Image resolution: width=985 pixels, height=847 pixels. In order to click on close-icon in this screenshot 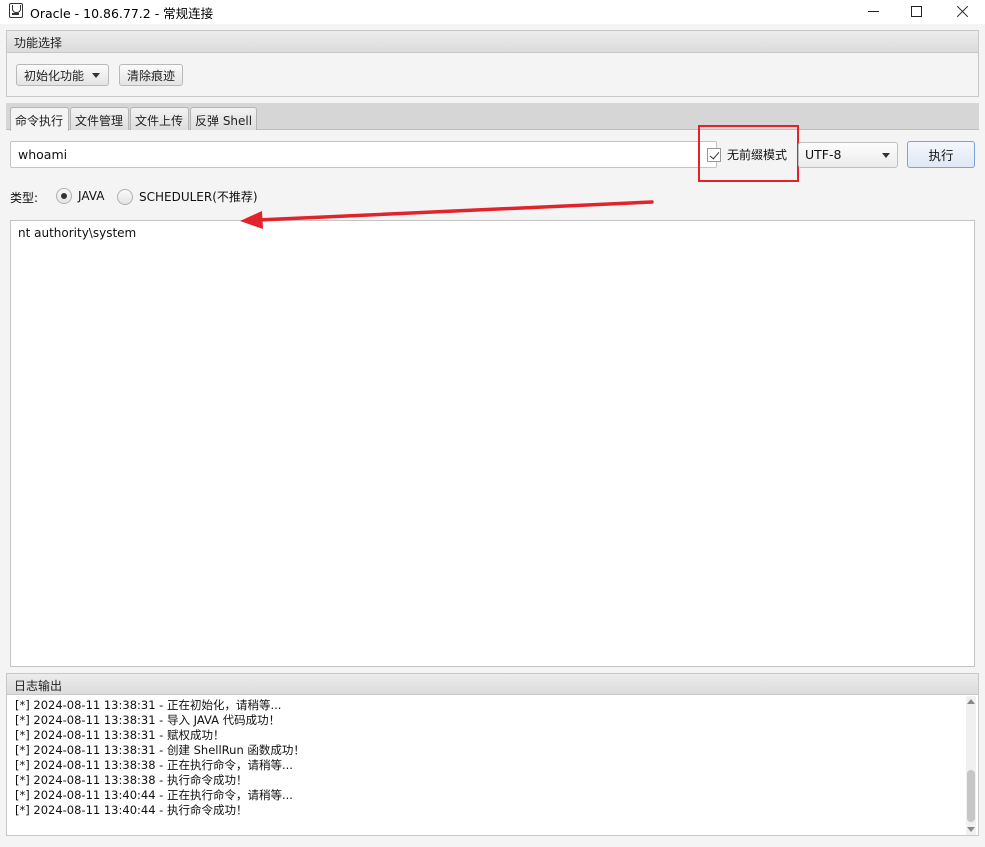, I will do `click(962, 11)`.